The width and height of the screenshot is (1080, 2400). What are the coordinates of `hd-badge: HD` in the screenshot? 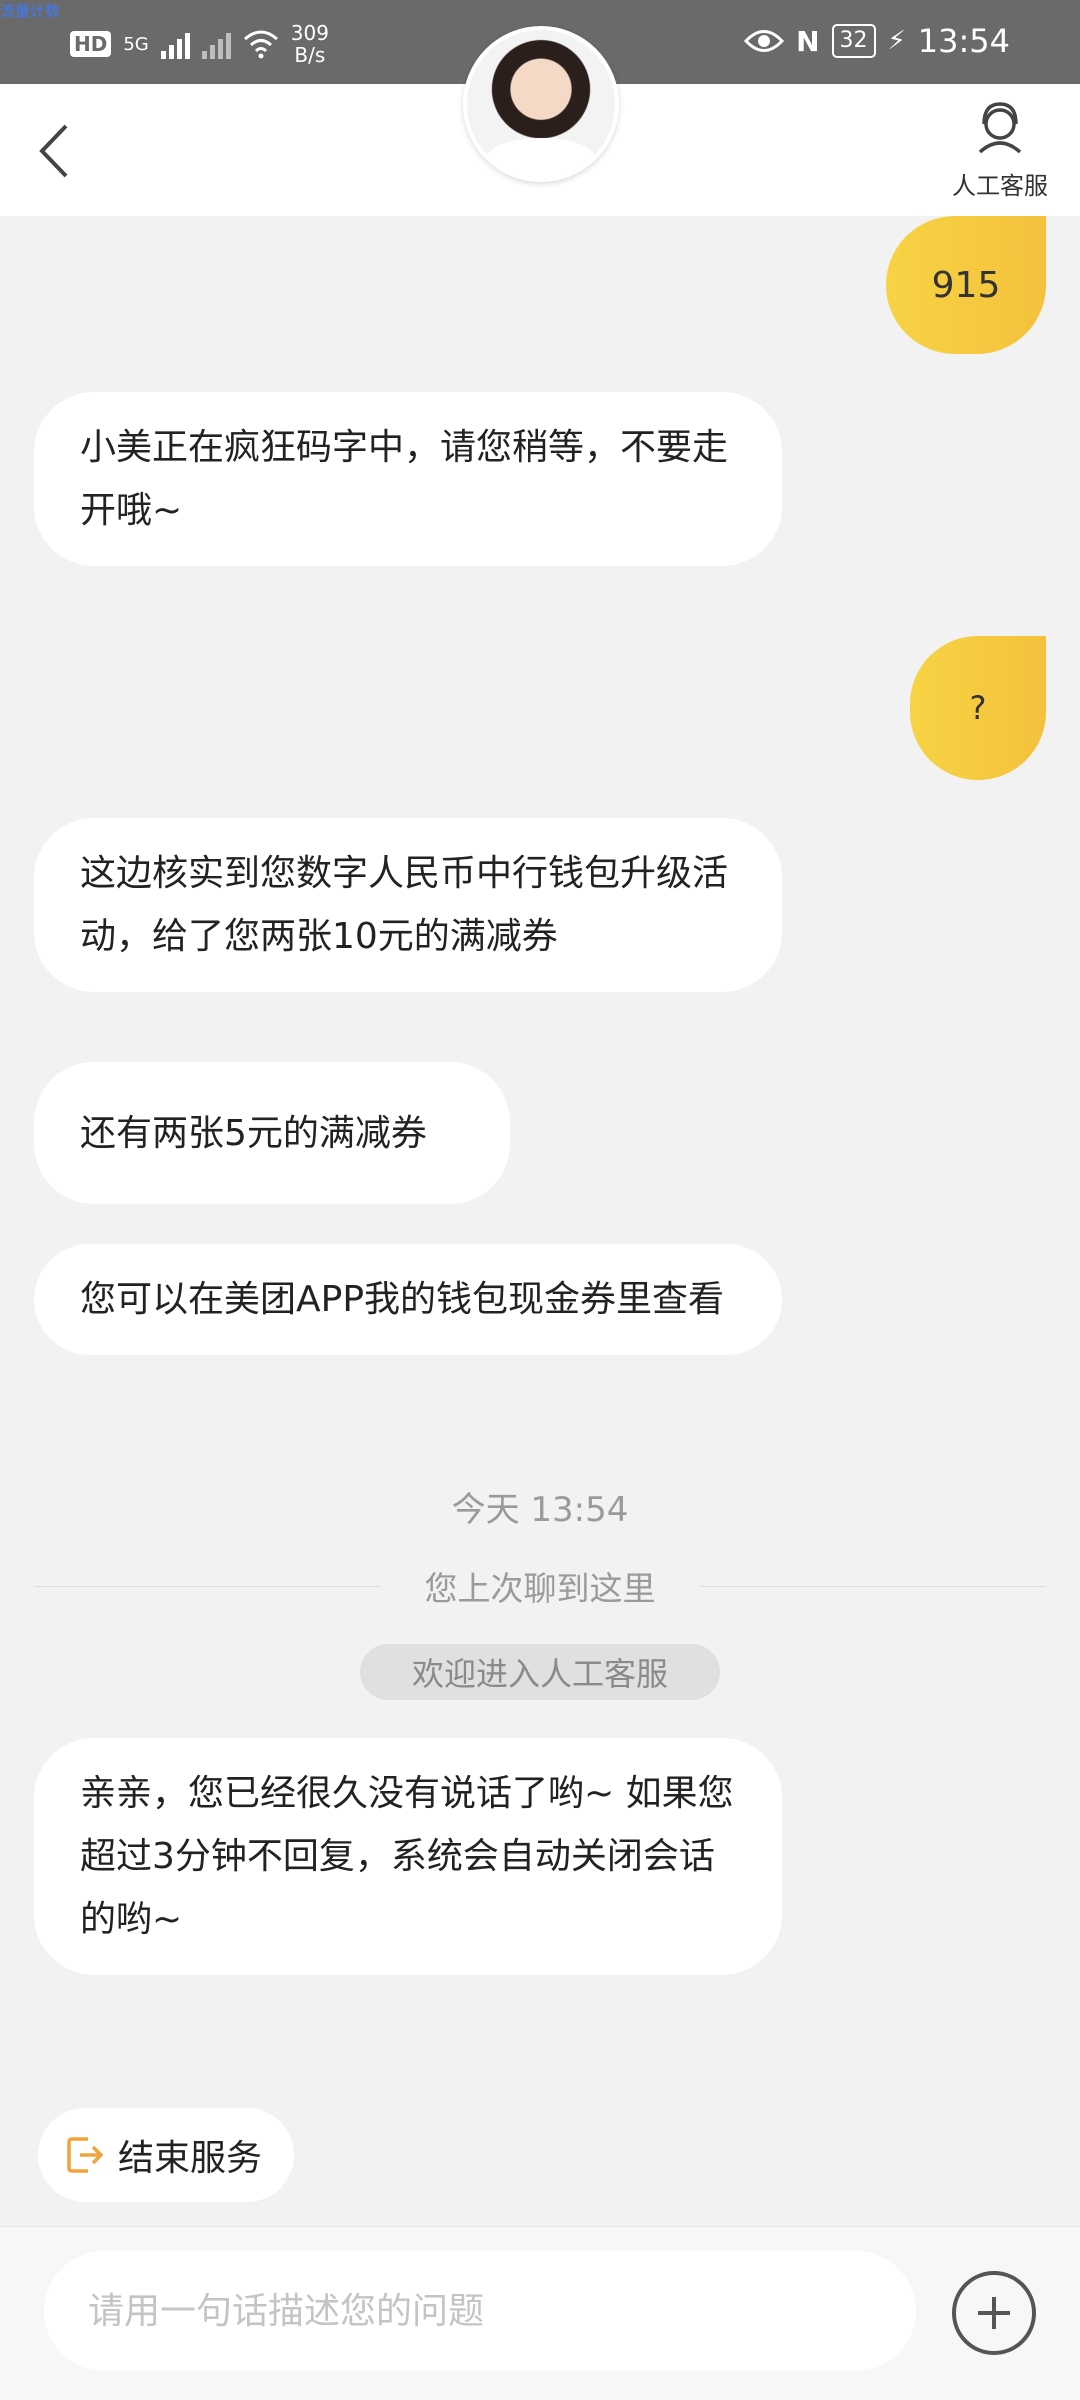 It's located at (91, 44).